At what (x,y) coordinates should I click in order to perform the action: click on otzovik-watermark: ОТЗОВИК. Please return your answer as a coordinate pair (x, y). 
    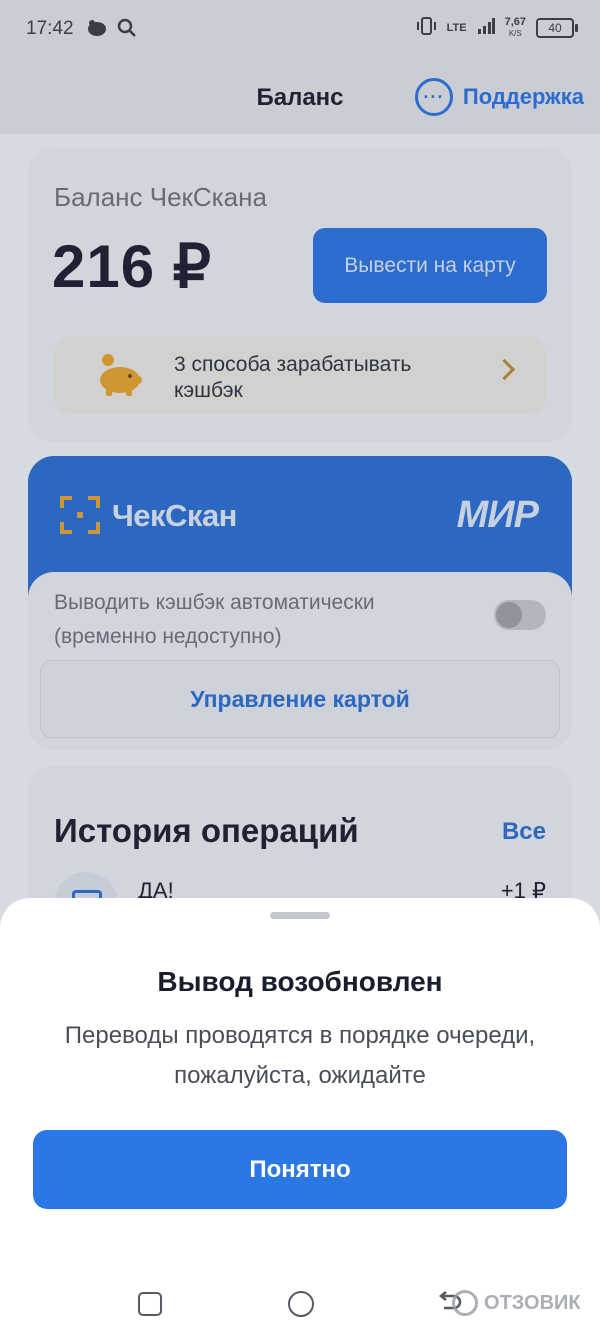
    Looking at the image, I should click on (516, 1303).